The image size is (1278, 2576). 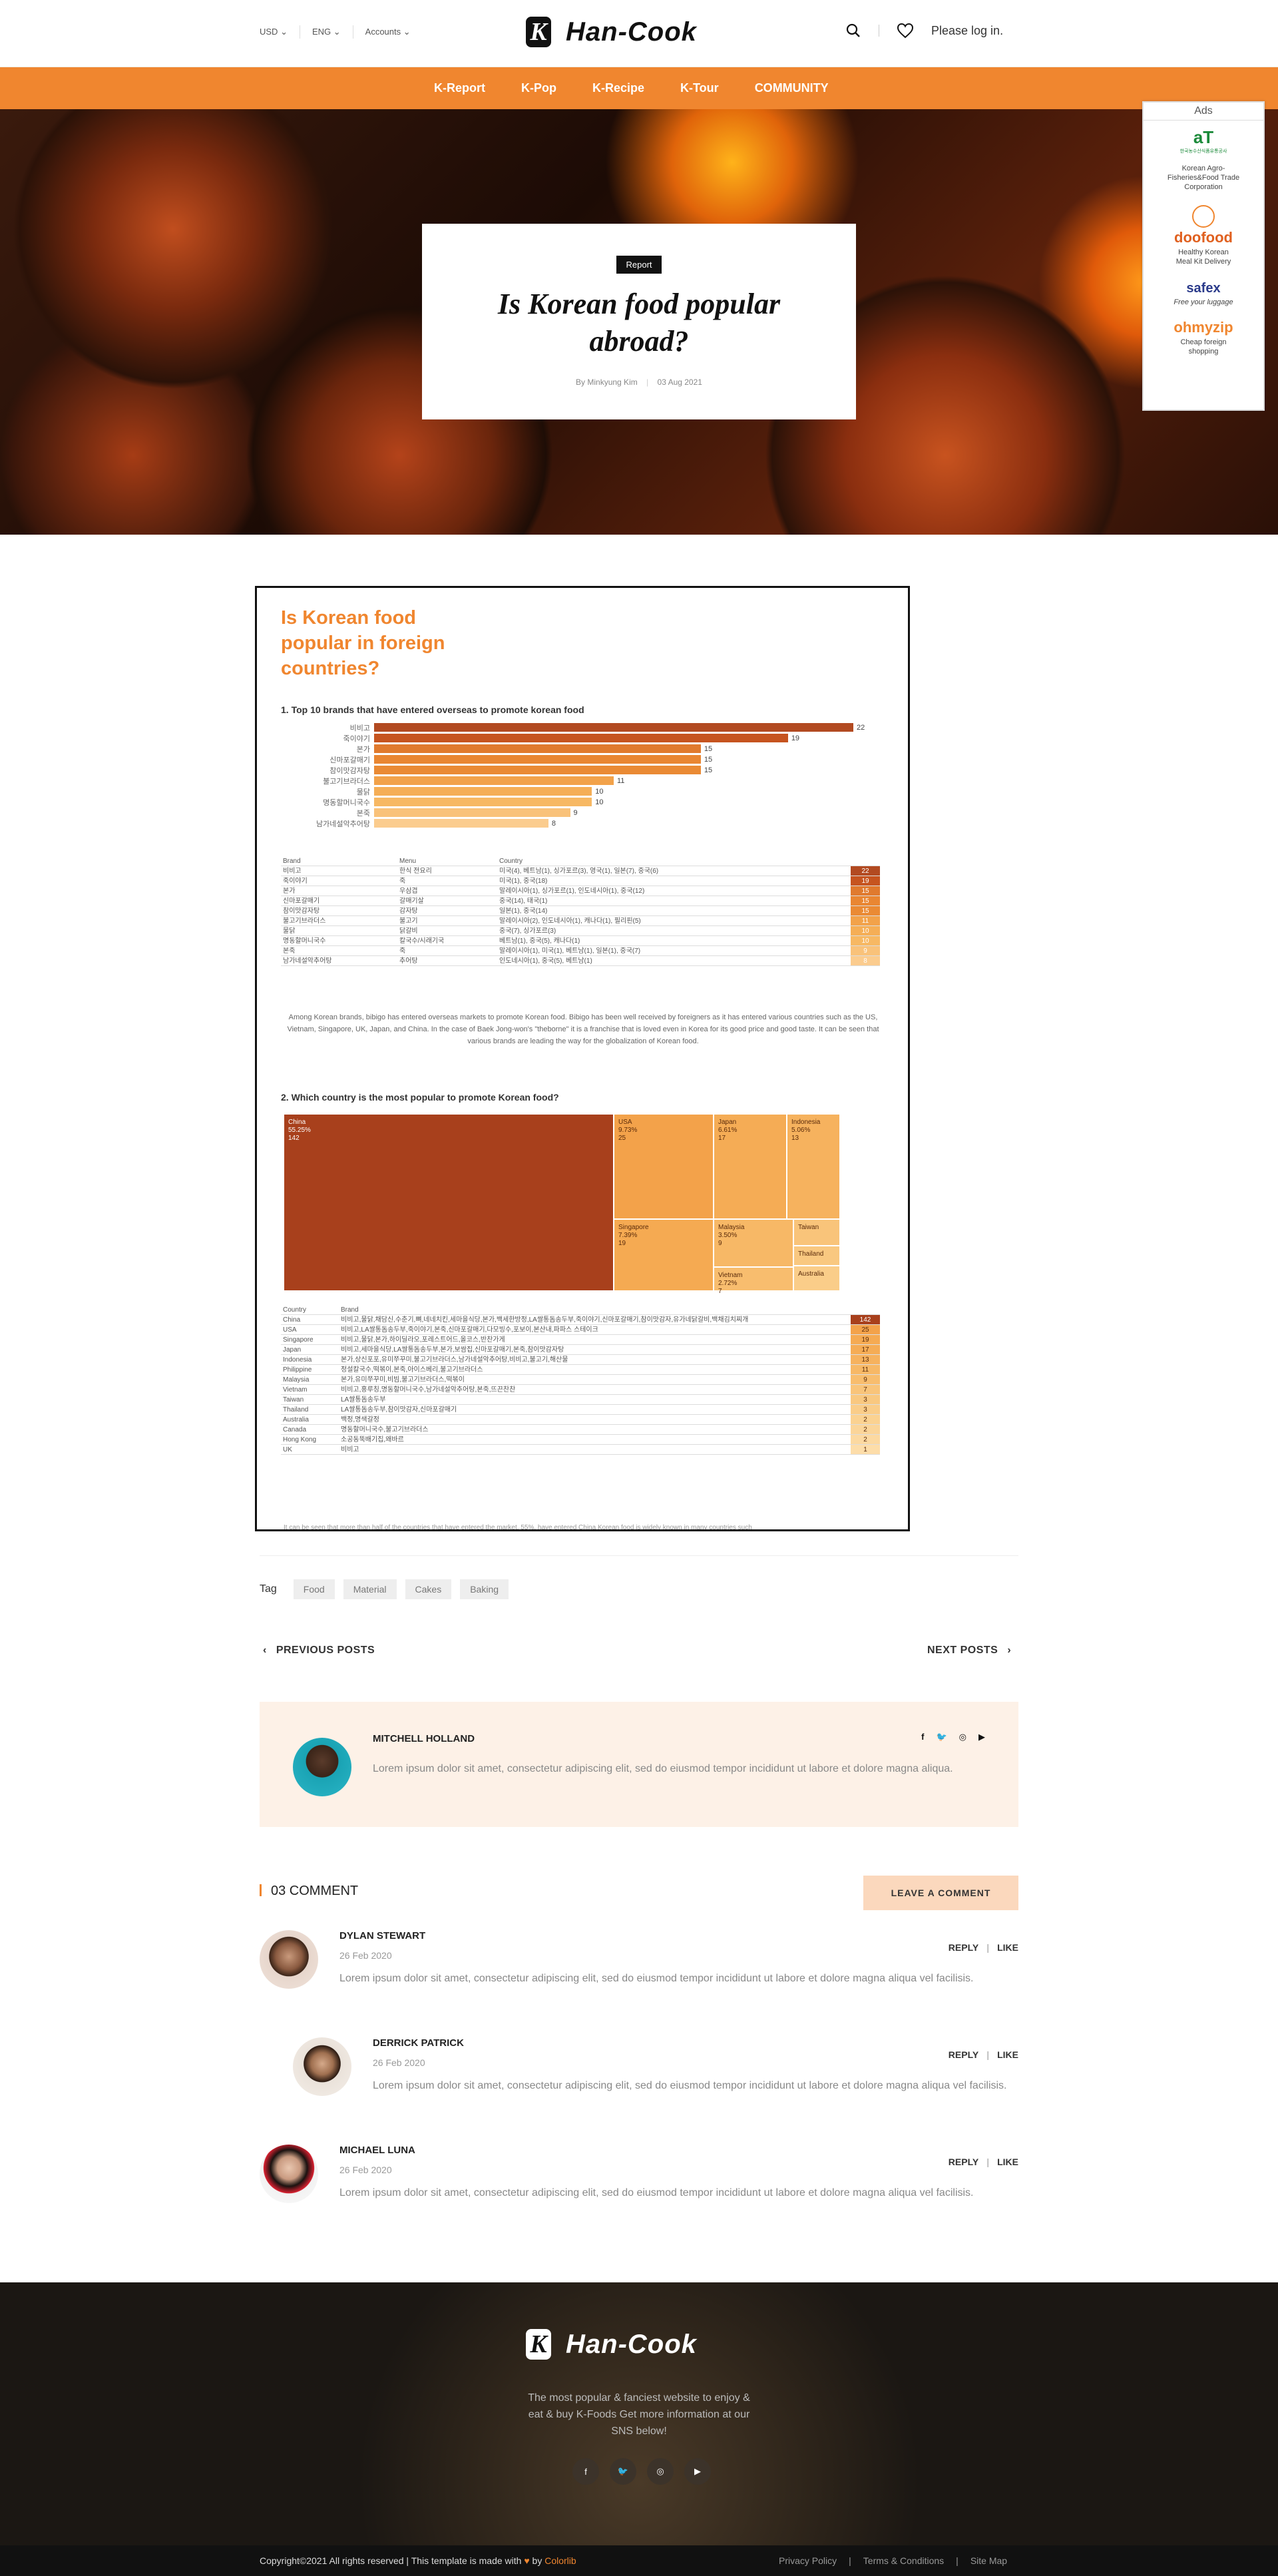 What do you see at coordinates (319, 1651) in the screenshot?
I see `previous-posts-link: ‹ PREVIOUS POSTS` at bounding box center [319, 1651].